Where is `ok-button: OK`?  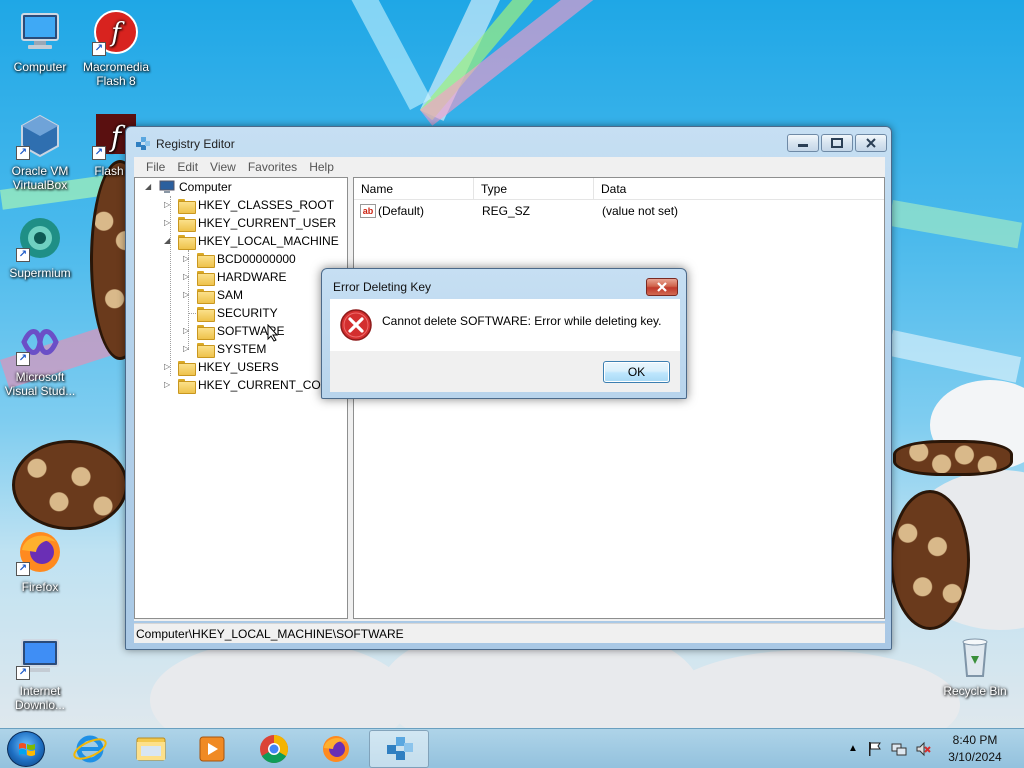
ok-button: OK is located at coordinates (636, 372).